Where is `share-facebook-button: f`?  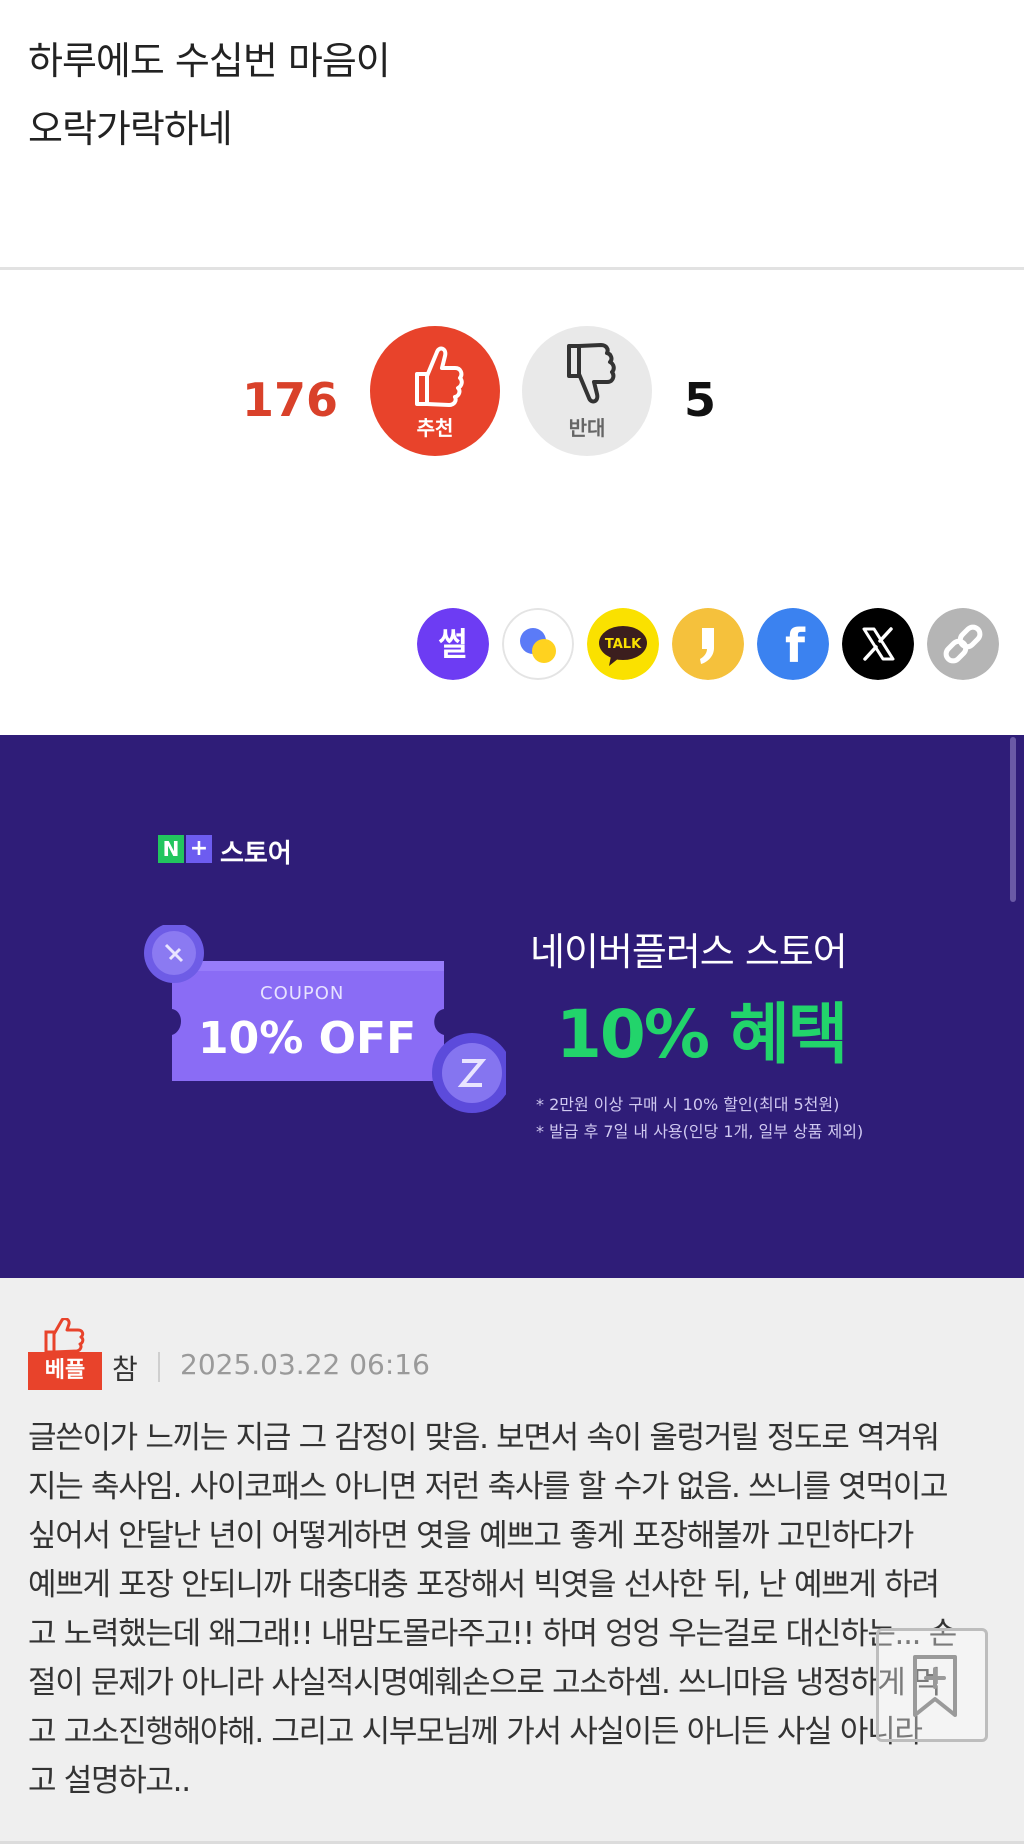 share-facebook-button: f is located at coordinates (793, 644).